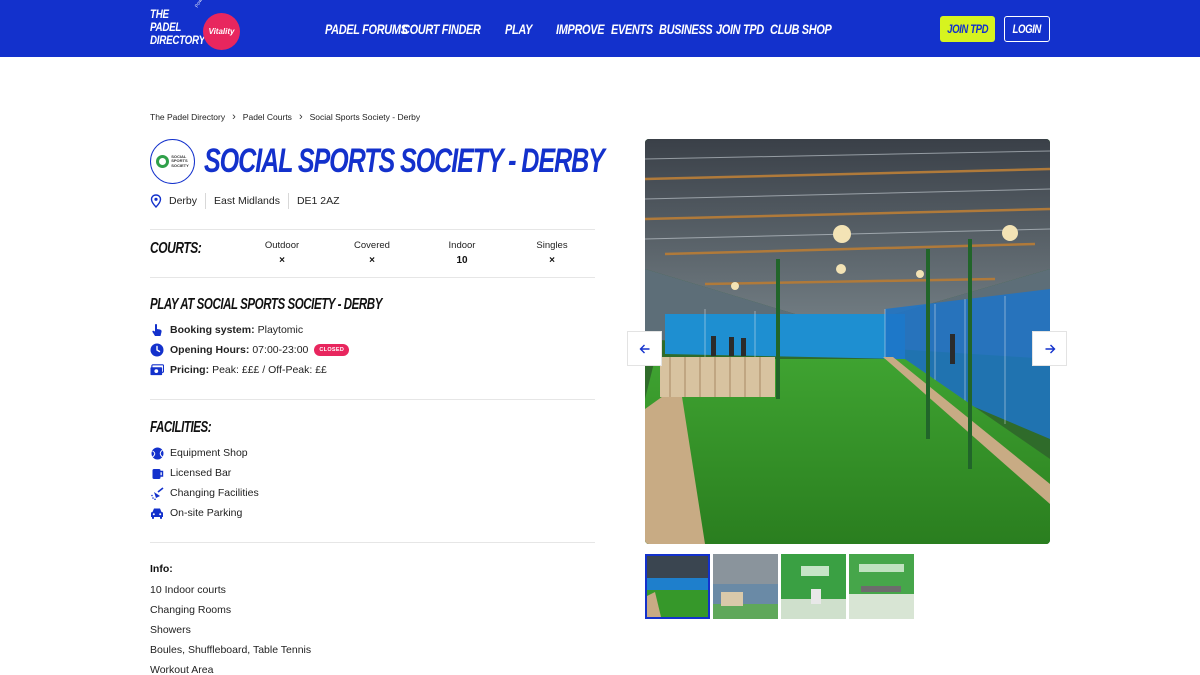 The image size is (1200, 675). Describe the element at coordinates (282, 253) in the screenshot. I see `court-type-outdoor: Outdoor ×` at that location.